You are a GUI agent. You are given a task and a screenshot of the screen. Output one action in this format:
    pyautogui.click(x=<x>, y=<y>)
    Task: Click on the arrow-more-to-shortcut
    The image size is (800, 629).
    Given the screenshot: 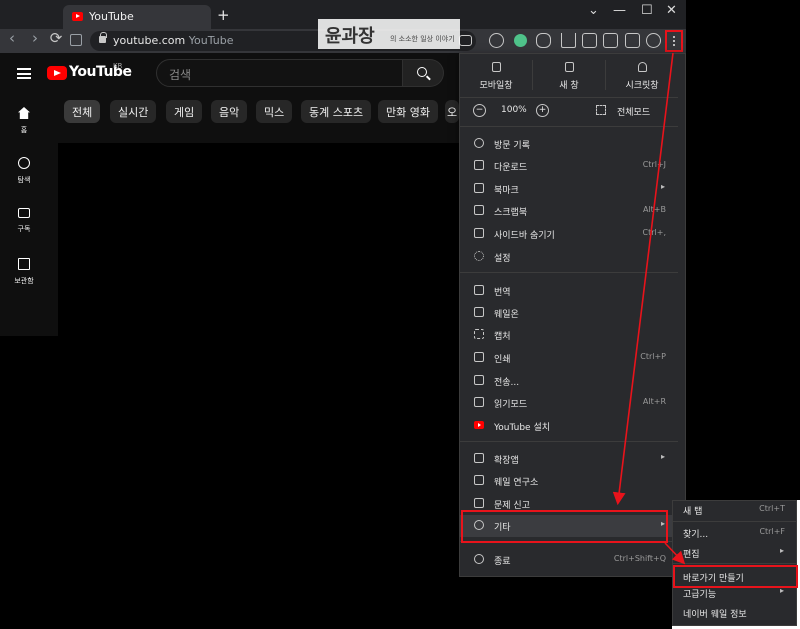 What is the action you would take?
    pyautogui.click(x=675, y=553)
    